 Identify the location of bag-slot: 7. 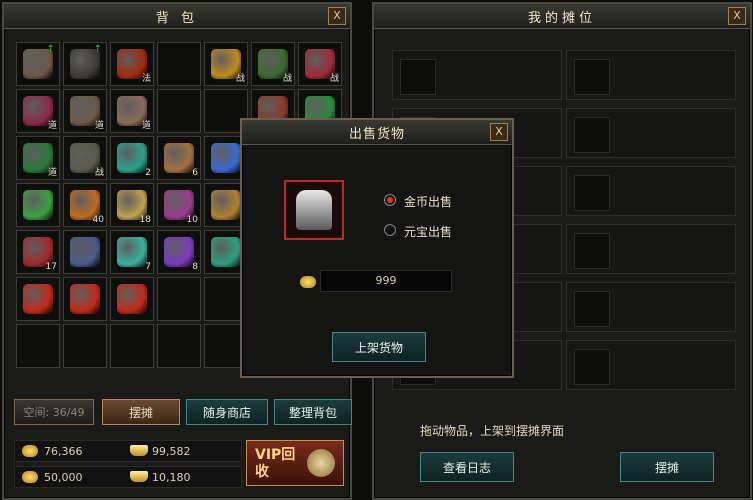
(132, 252).